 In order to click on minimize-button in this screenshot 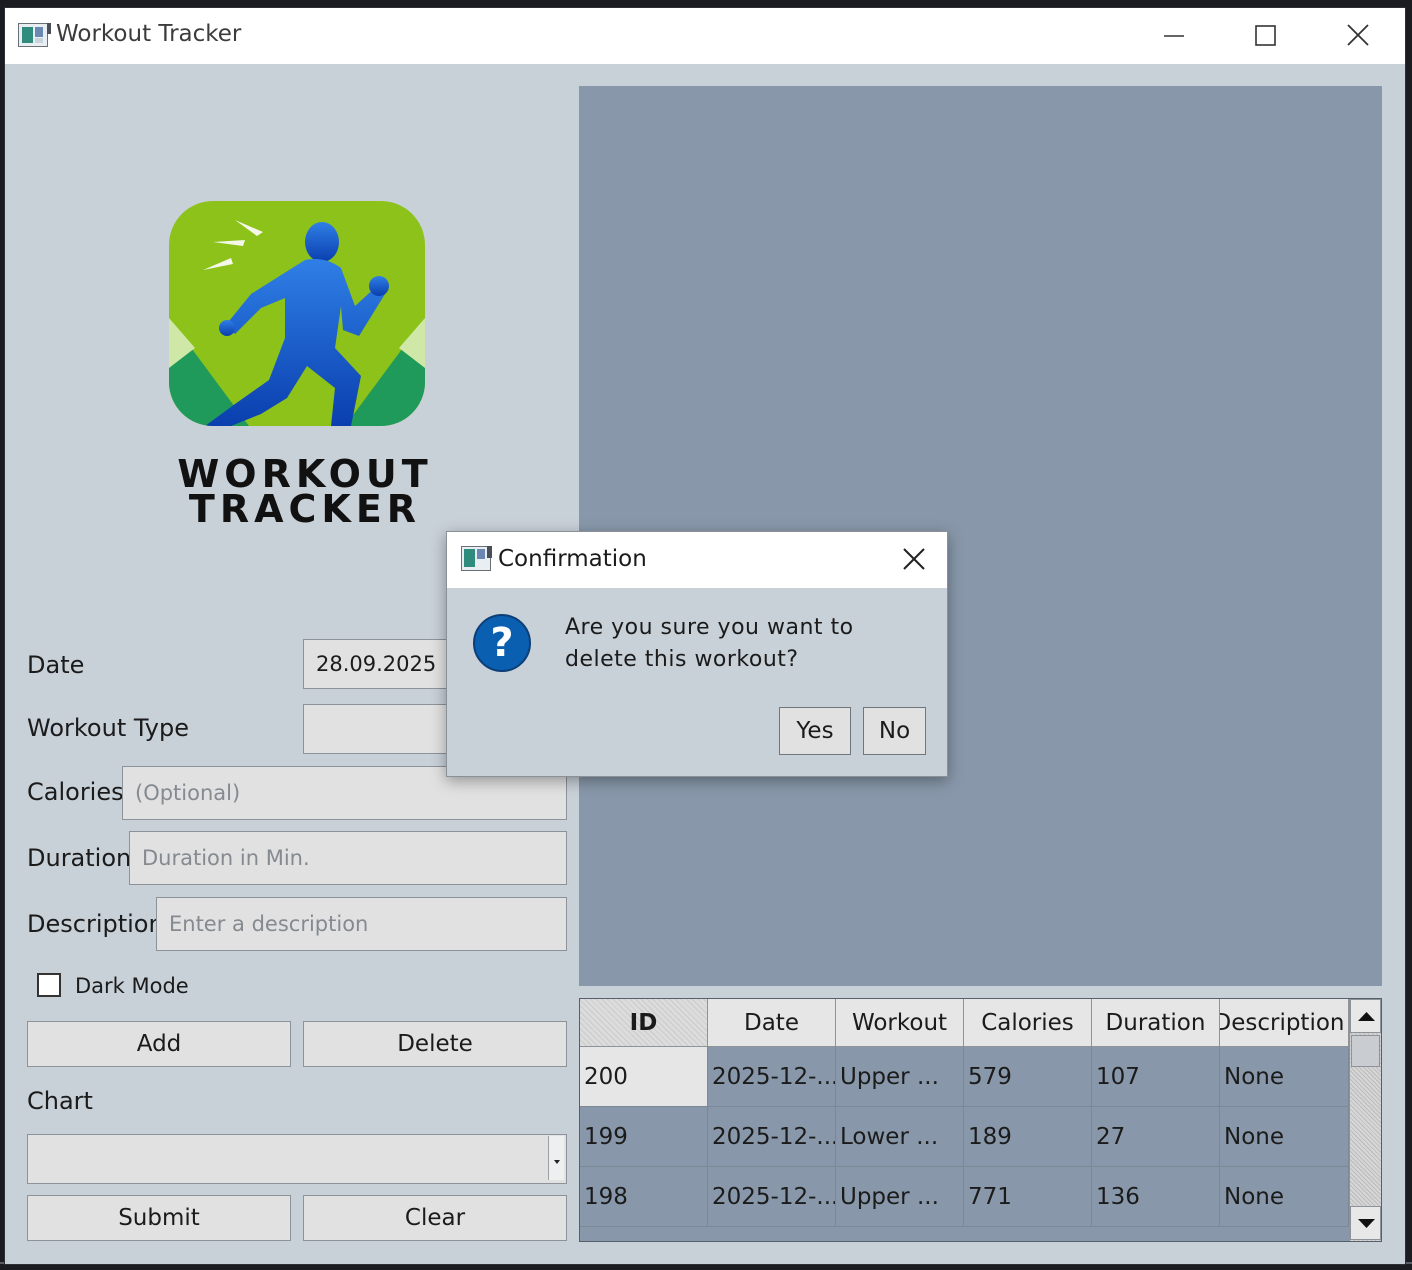, I will do `click(1174, 36)`.